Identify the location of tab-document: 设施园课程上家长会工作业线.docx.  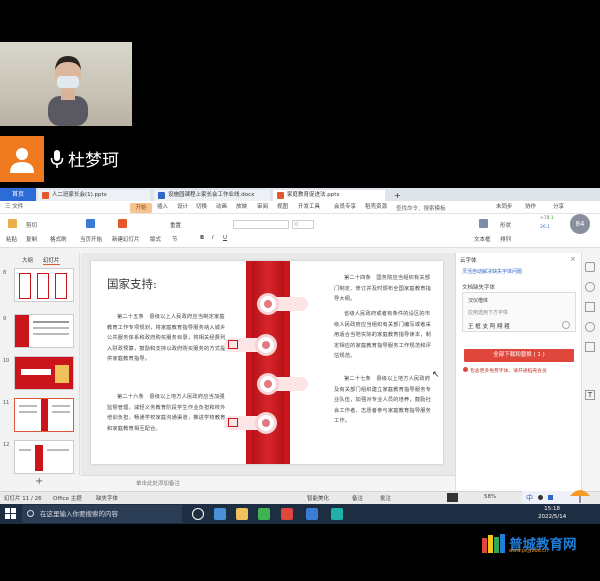
(212, 195).